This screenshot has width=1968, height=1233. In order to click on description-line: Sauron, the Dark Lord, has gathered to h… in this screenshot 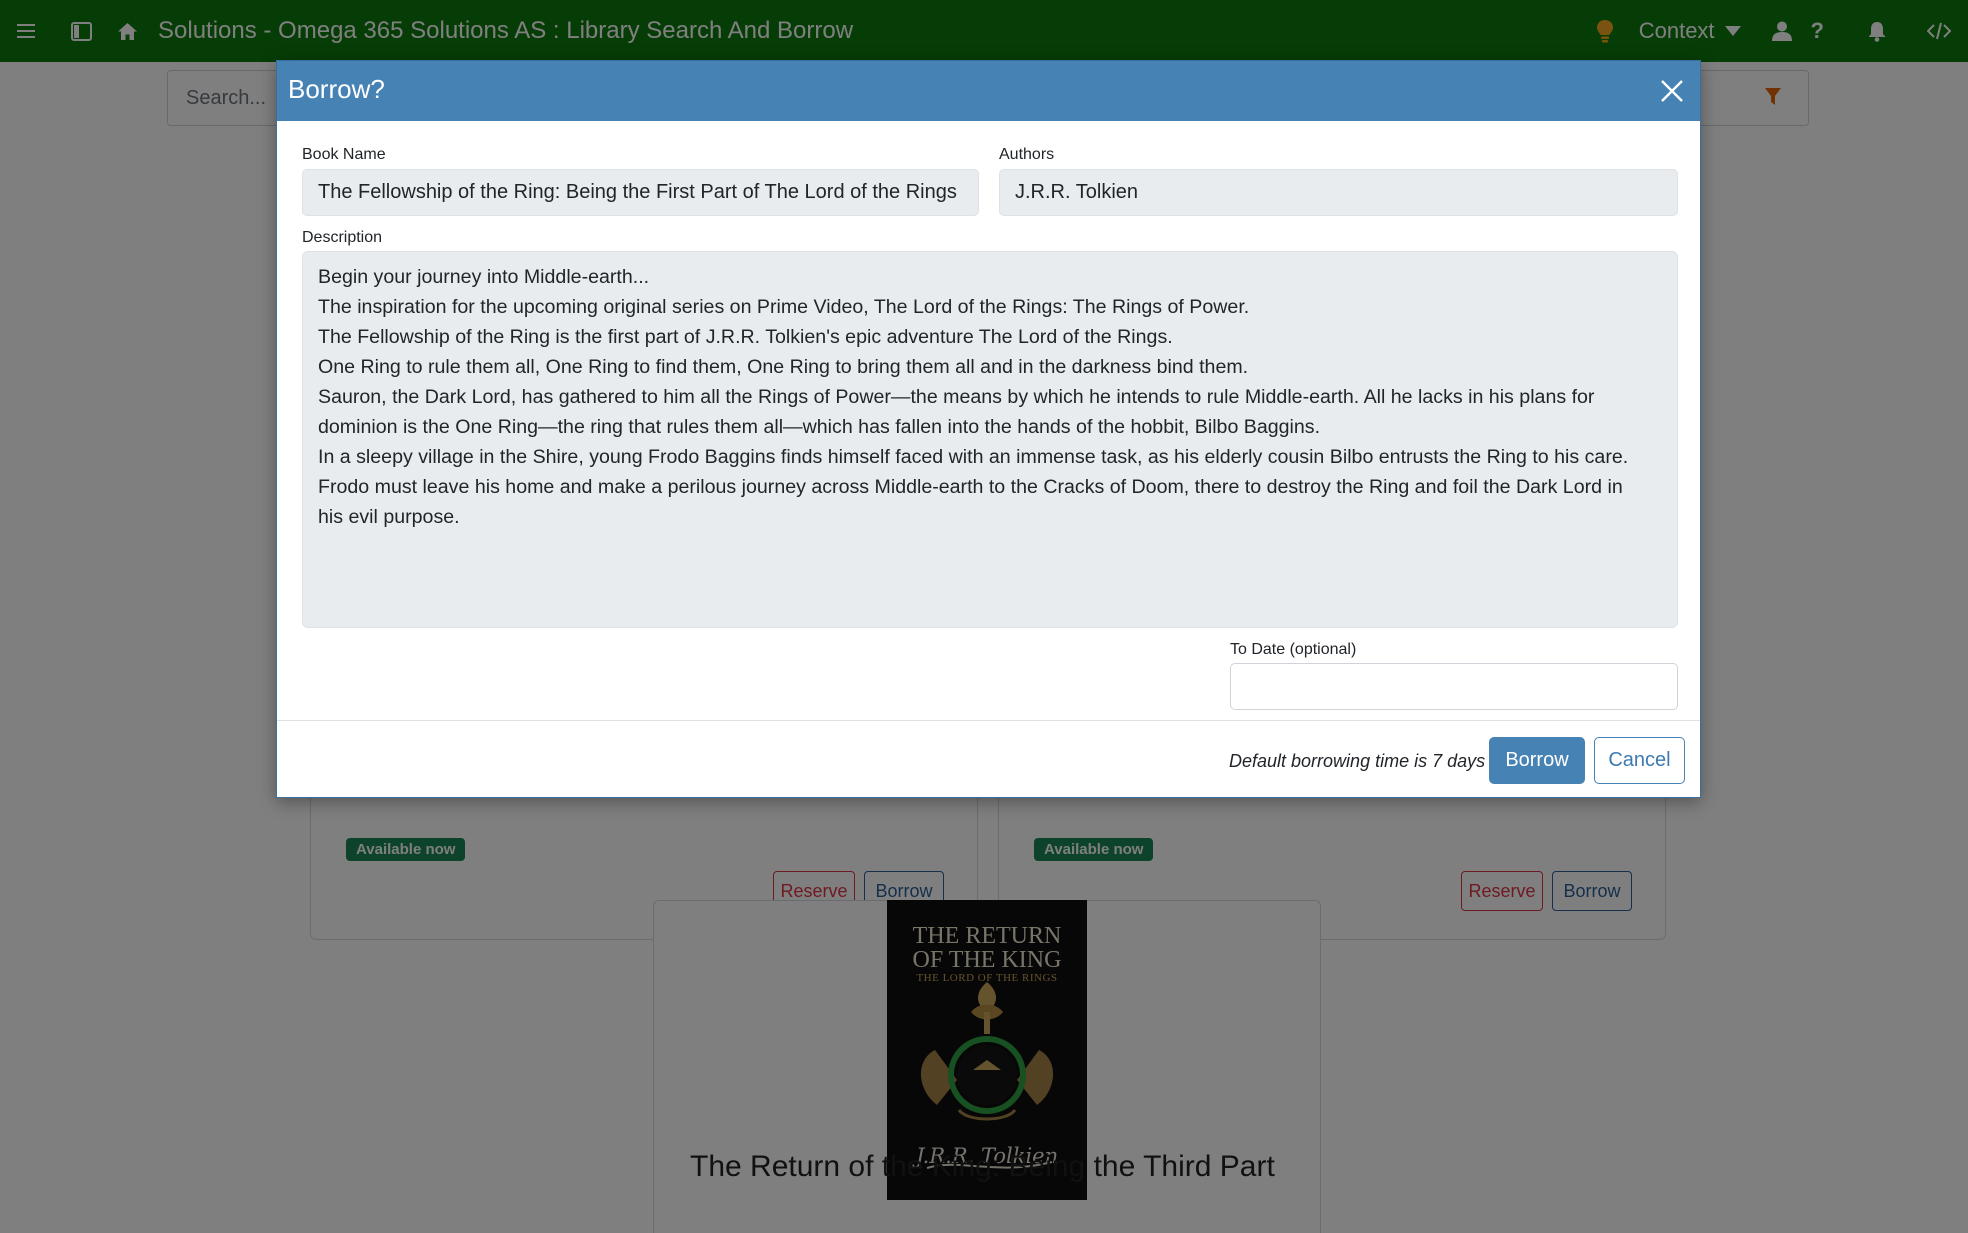, I will do `click(956, 397)`.